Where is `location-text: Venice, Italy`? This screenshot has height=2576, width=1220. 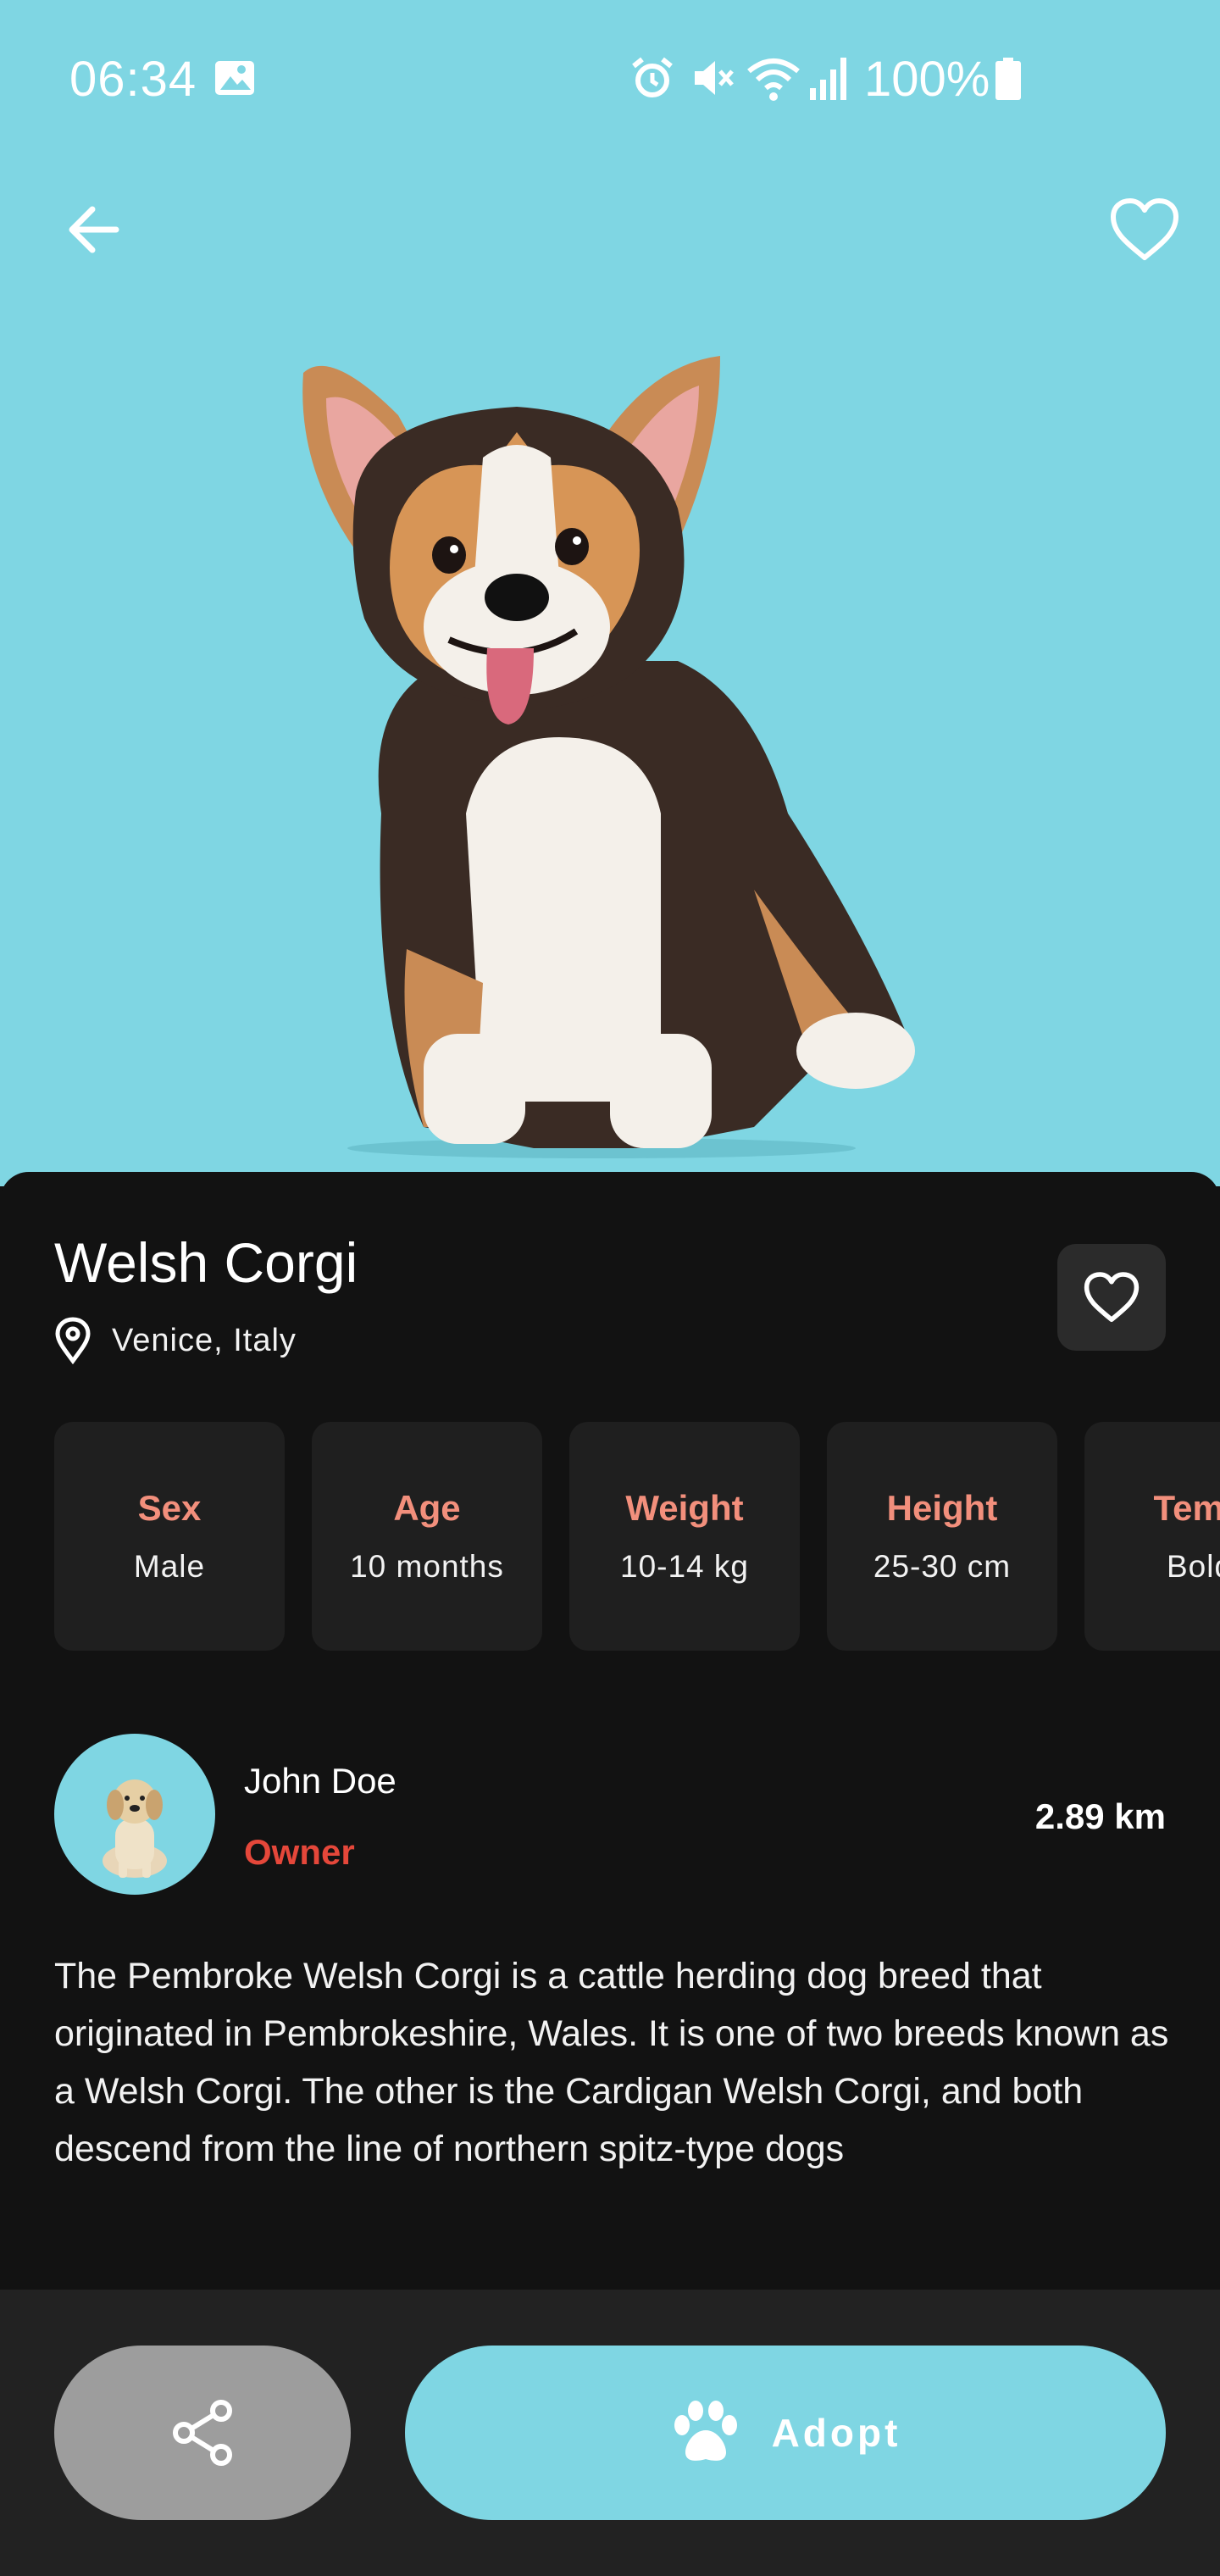 location-text: Venice, Italy is located at coordinates (204, 1340).